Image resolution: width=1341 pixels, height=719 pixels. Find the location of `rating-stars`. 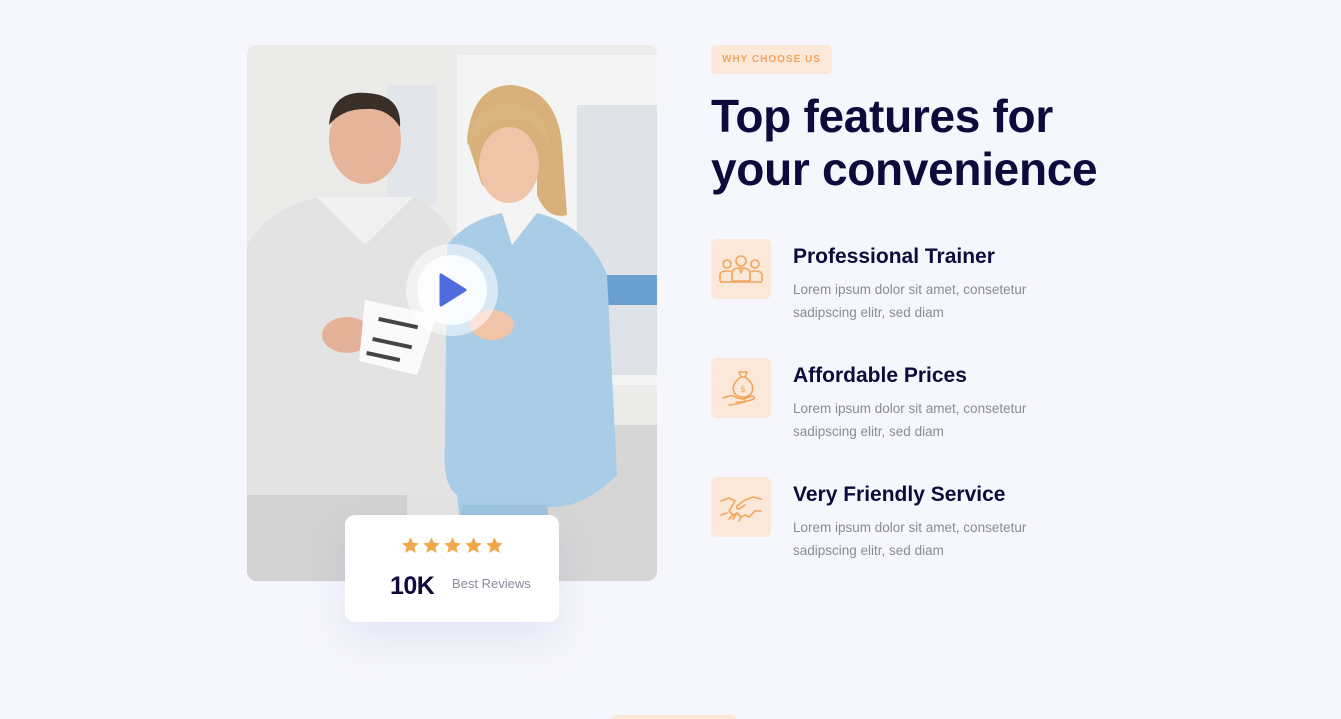

rating-stars is located at coordinates (452, 545).